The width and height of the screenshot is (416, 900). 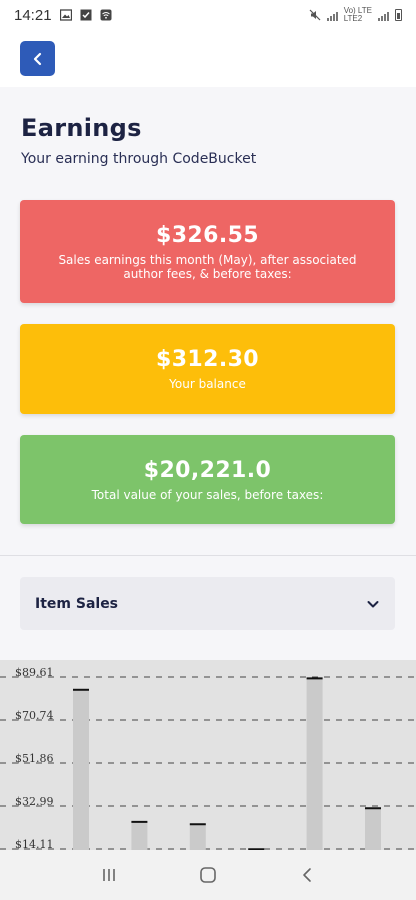 I want to click on balance-card: $312.30 Your balance, so click(x=207, y=369).